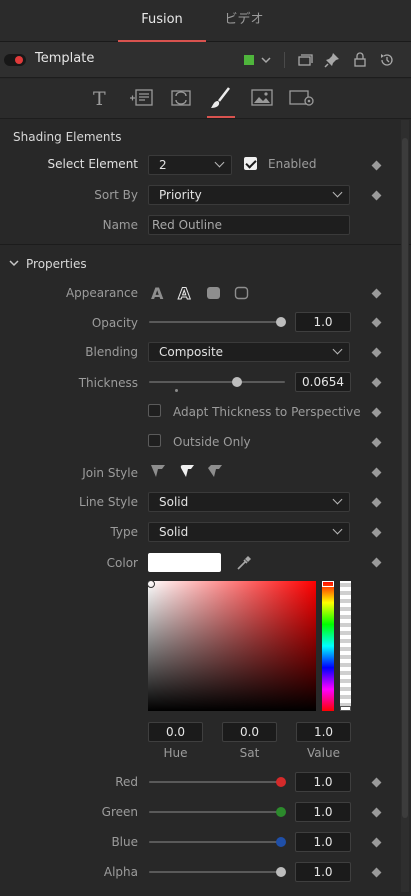  Describe the element at coordinates (205, 244) in the screenshot. I see `section-divider` at that location.